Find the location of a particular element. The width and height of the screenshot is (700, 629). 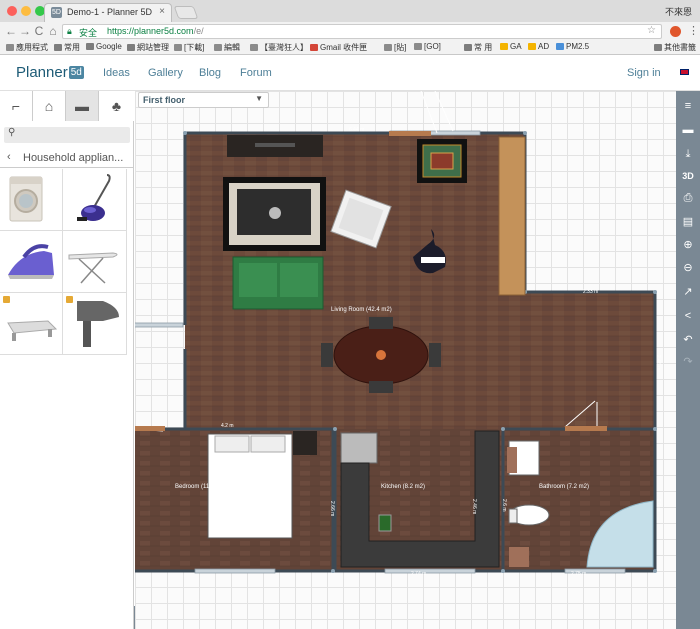

rug-center is located at coordinates (442, 161).